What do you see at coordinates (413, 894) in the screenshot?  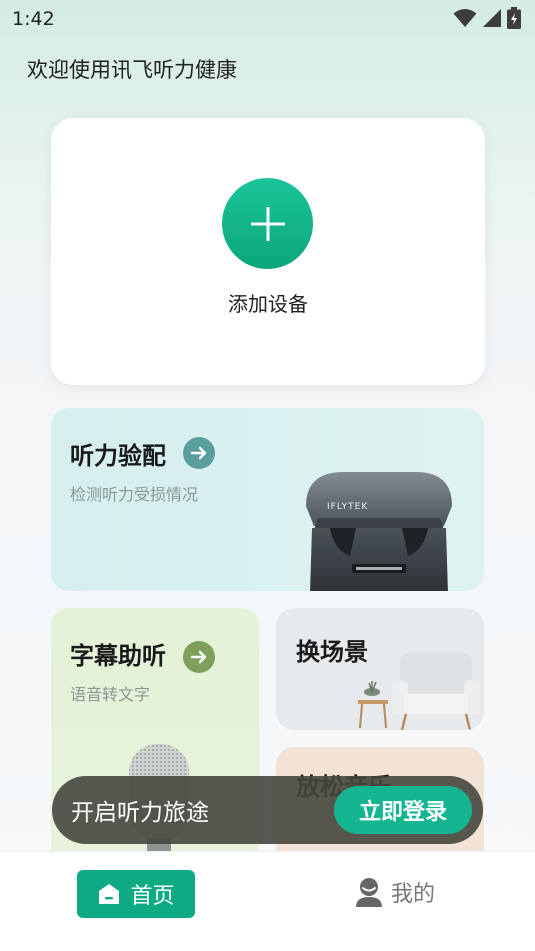 I see `nav-mine-label: 我的` at bounding box center [413, 894].